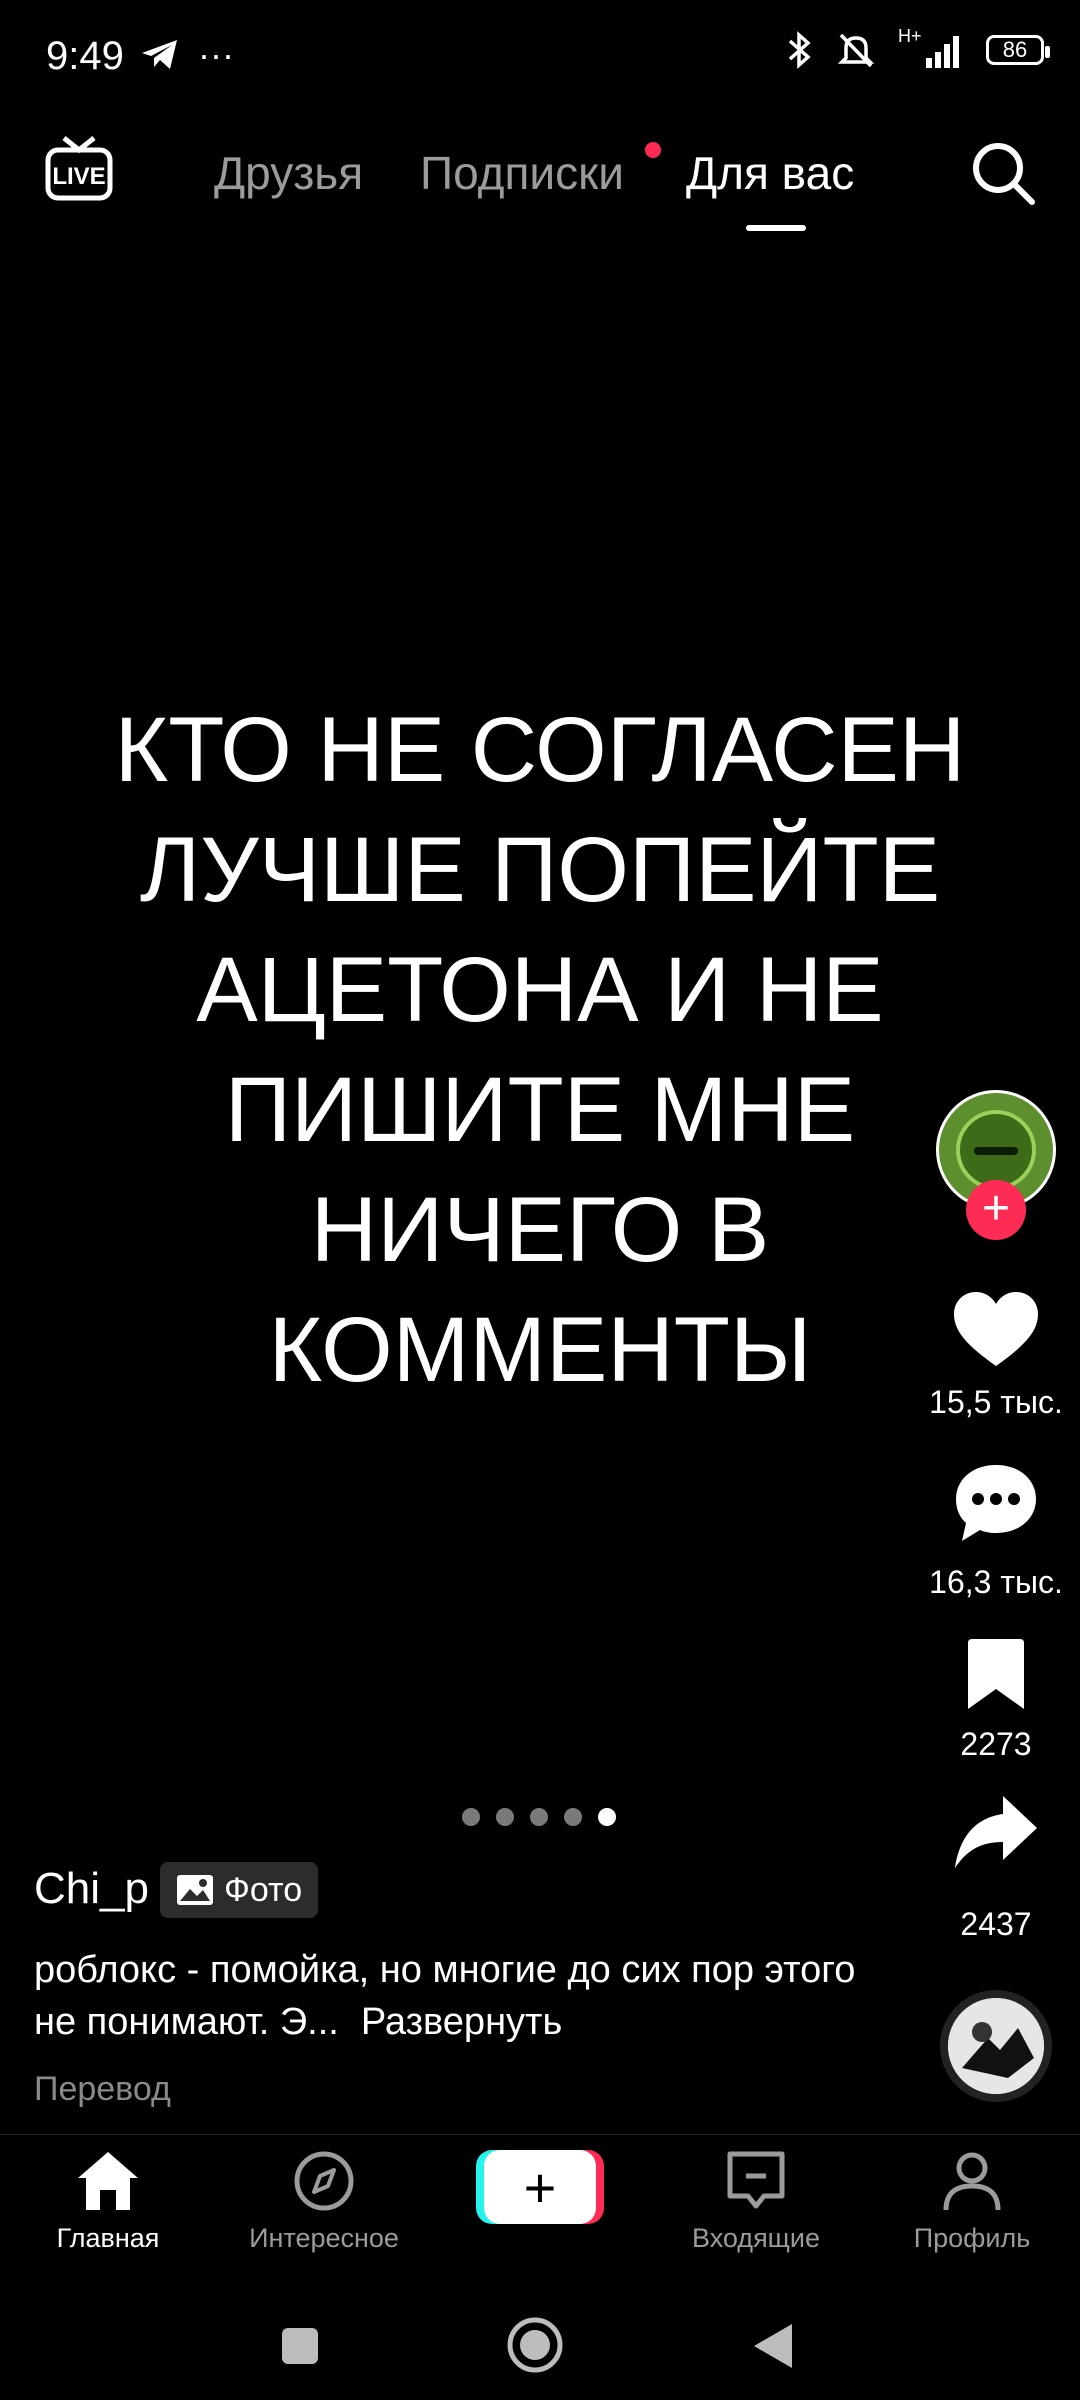  I want to click on plus-icon: +, so click(540, 2187).